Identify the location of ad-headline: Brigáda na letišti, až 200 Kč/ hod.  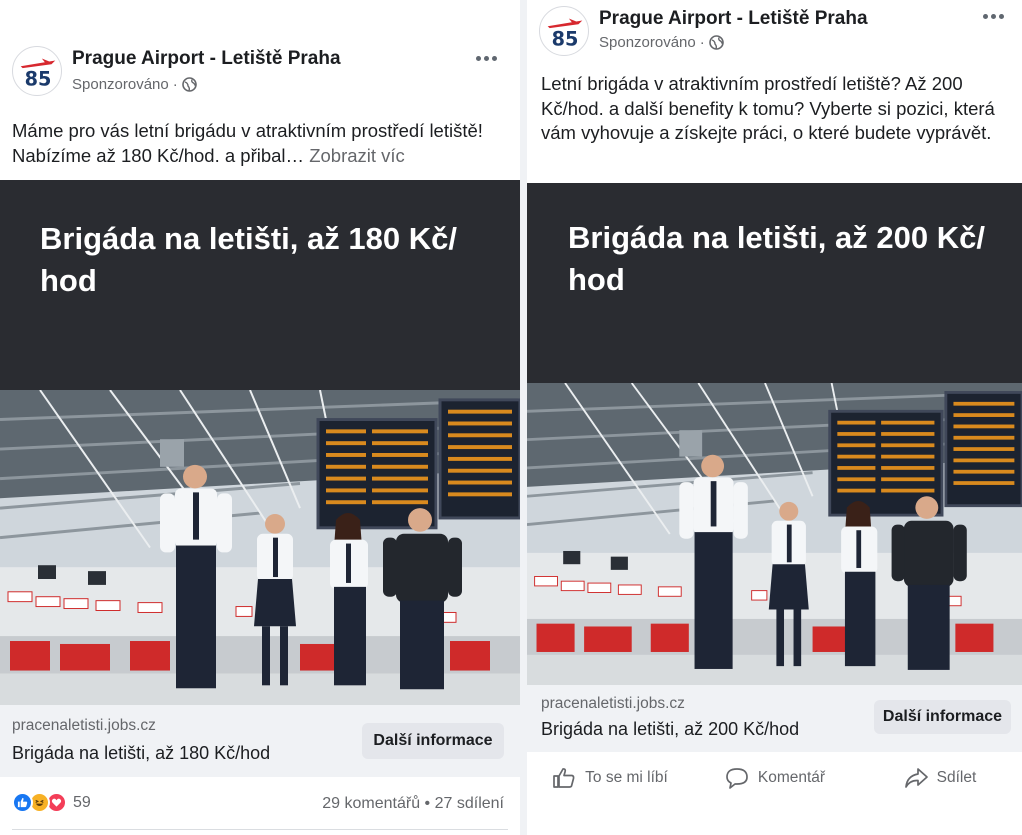
(776, 258).